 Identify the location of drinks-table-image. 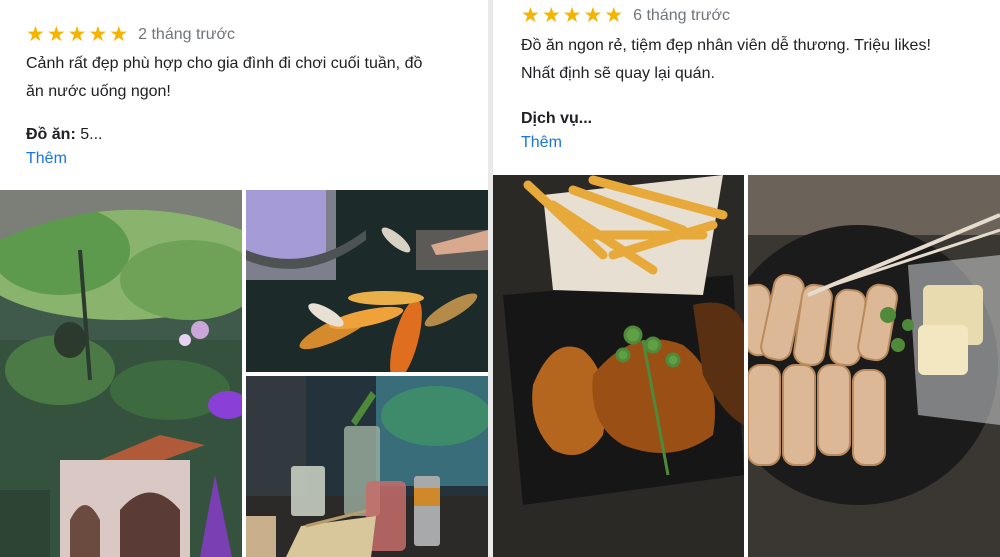
(367, 466).